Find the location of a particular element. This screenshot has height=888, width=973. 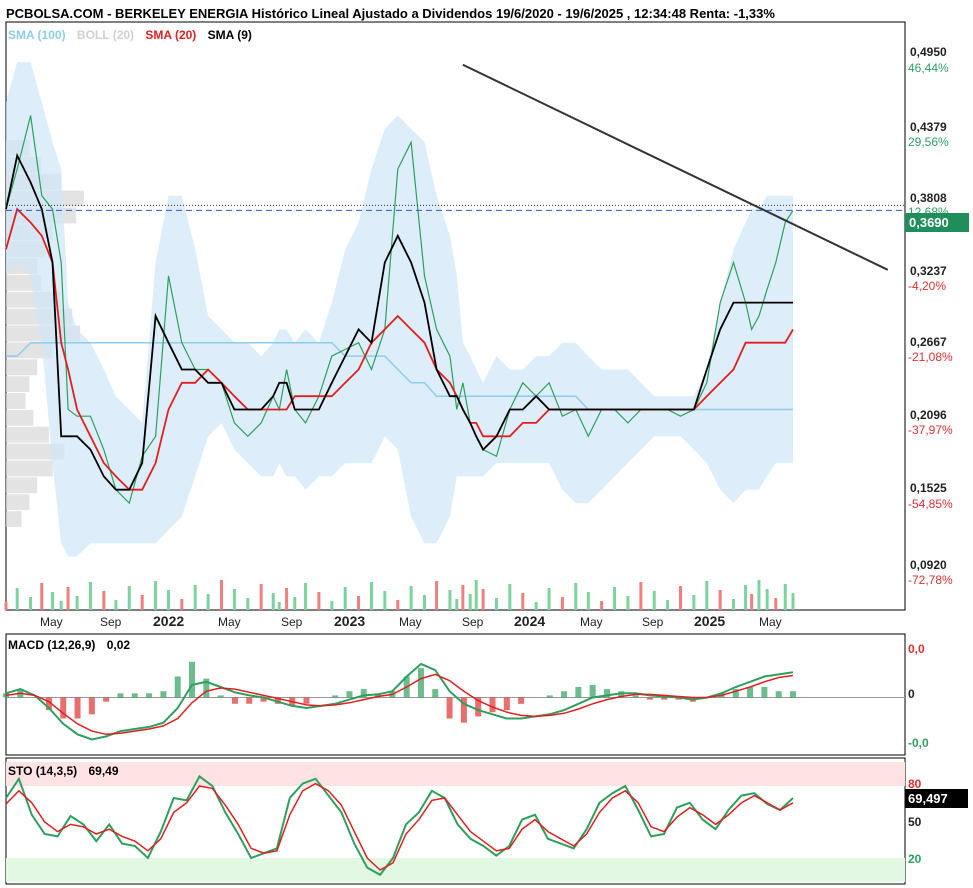

sto-d-line is located at coordinates (399, 826).